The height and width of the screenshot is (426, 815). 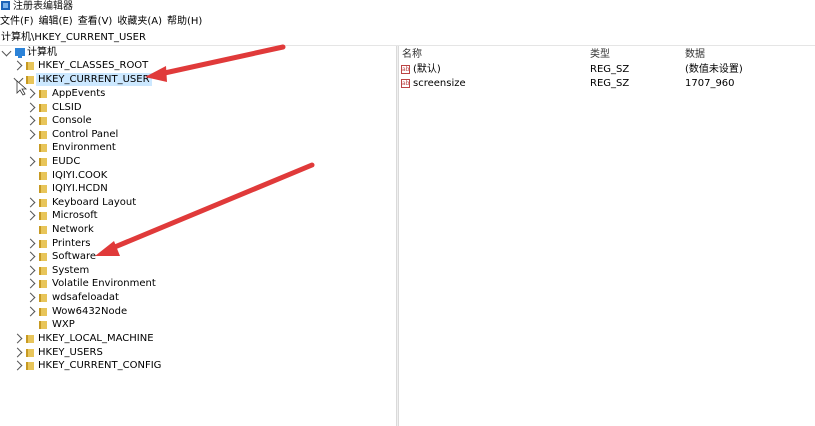 I want to click on tree-node-label: Control Panel, so click(x=85, y=134).